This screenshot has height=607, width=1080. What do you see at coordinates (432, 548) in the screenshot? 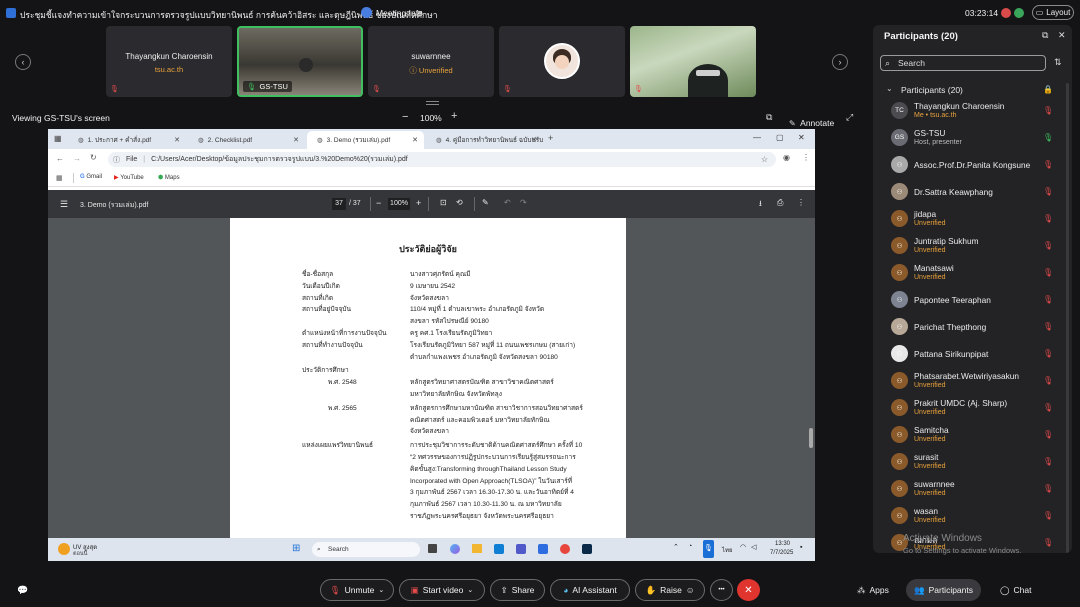
I see `task-view-icon` at bounding box center [432, 548].